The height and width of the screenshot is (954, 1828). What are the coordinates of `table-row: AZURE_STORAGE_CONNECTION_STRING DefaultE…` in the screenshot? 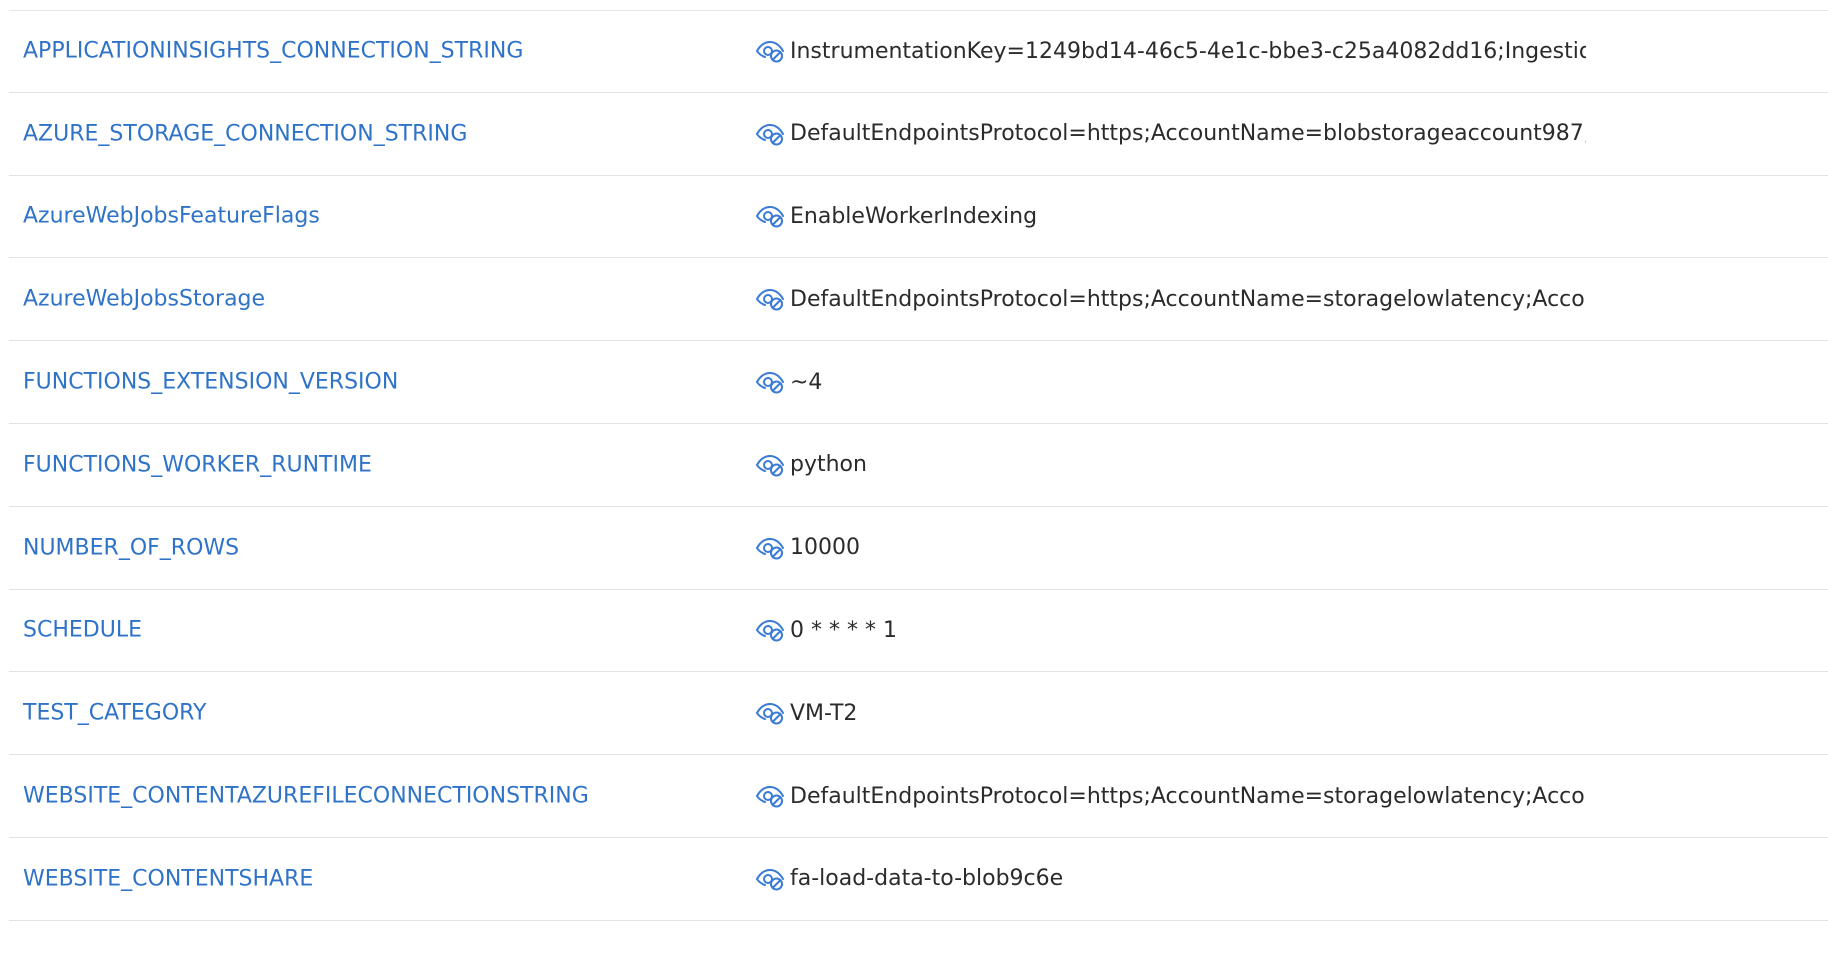 It's located at (918, 134).